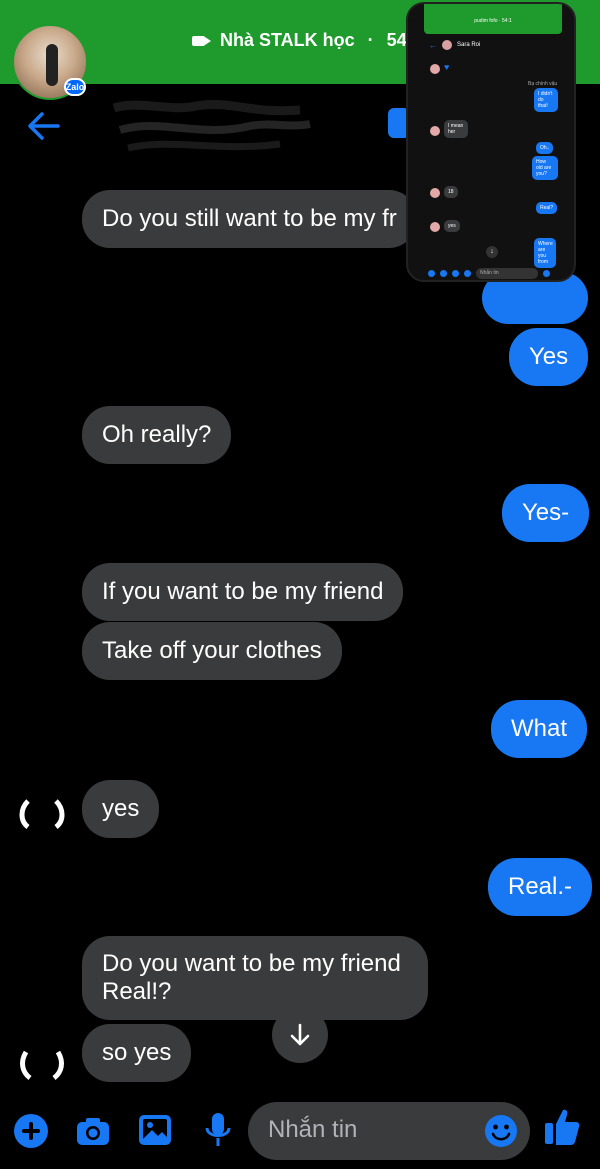 The width and height of the screenshot is (600, 1169). I want to click on pip-call-status: pudim fofo · 54:1, so click(493, 21).